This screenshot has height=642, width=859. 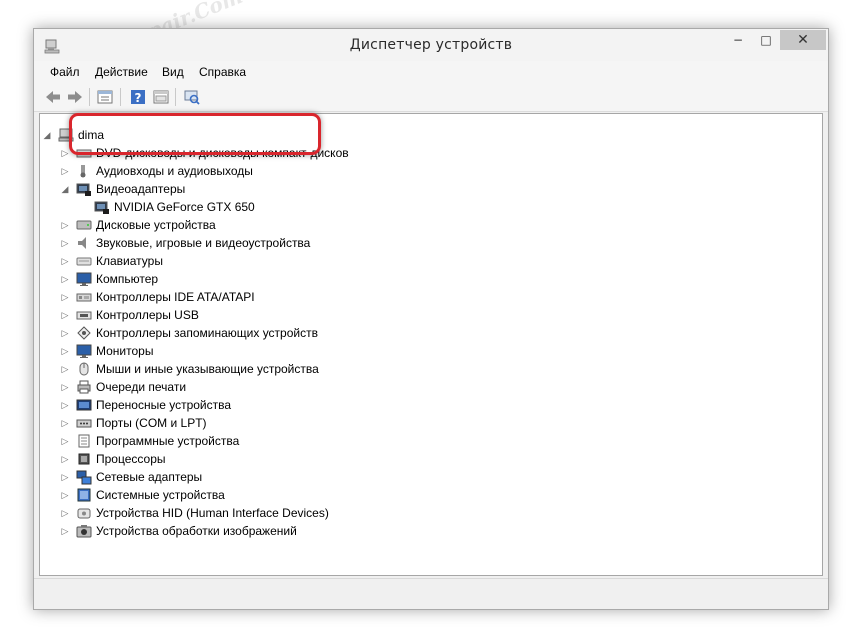 What do you see at coordinates (431, 72) in the screenshot?
I see `menu-bar: Файл Действие Вид Справка` at bounding box center [431, 72].